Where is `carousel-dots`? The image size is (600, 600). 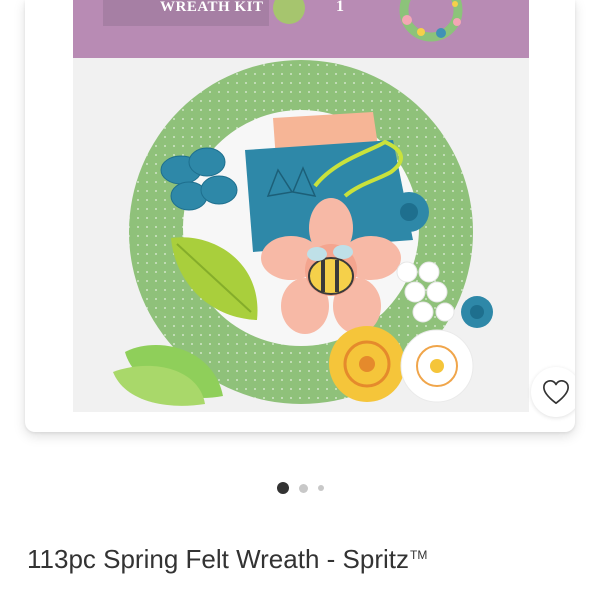
carousel-dots is located at coordinates (300, 488).